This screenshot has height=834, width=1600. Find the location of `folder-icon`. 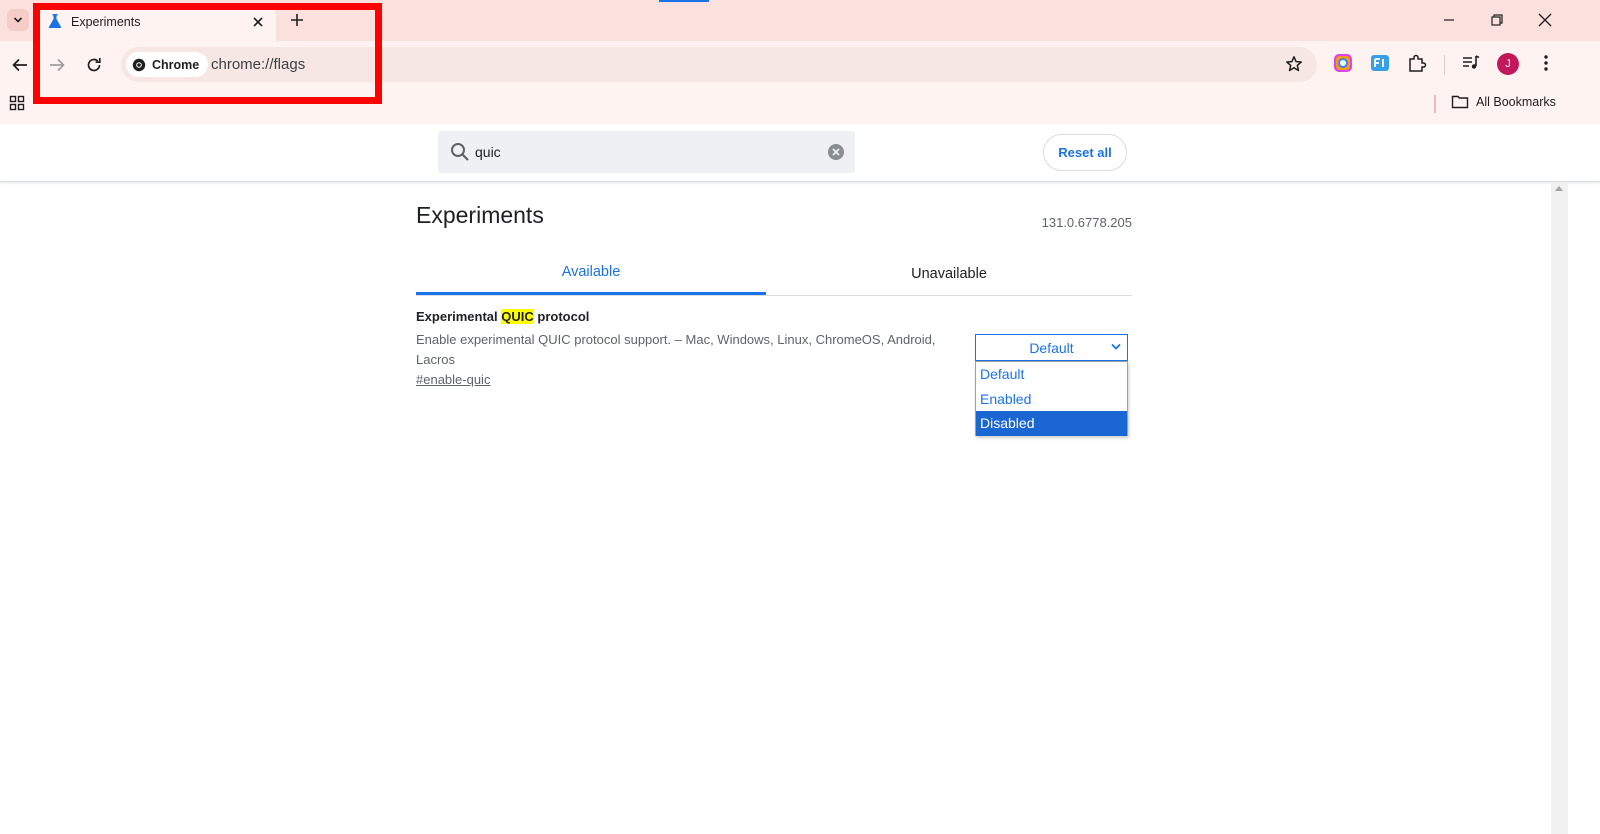

folder-icon is located at coordinates (1460, 102).